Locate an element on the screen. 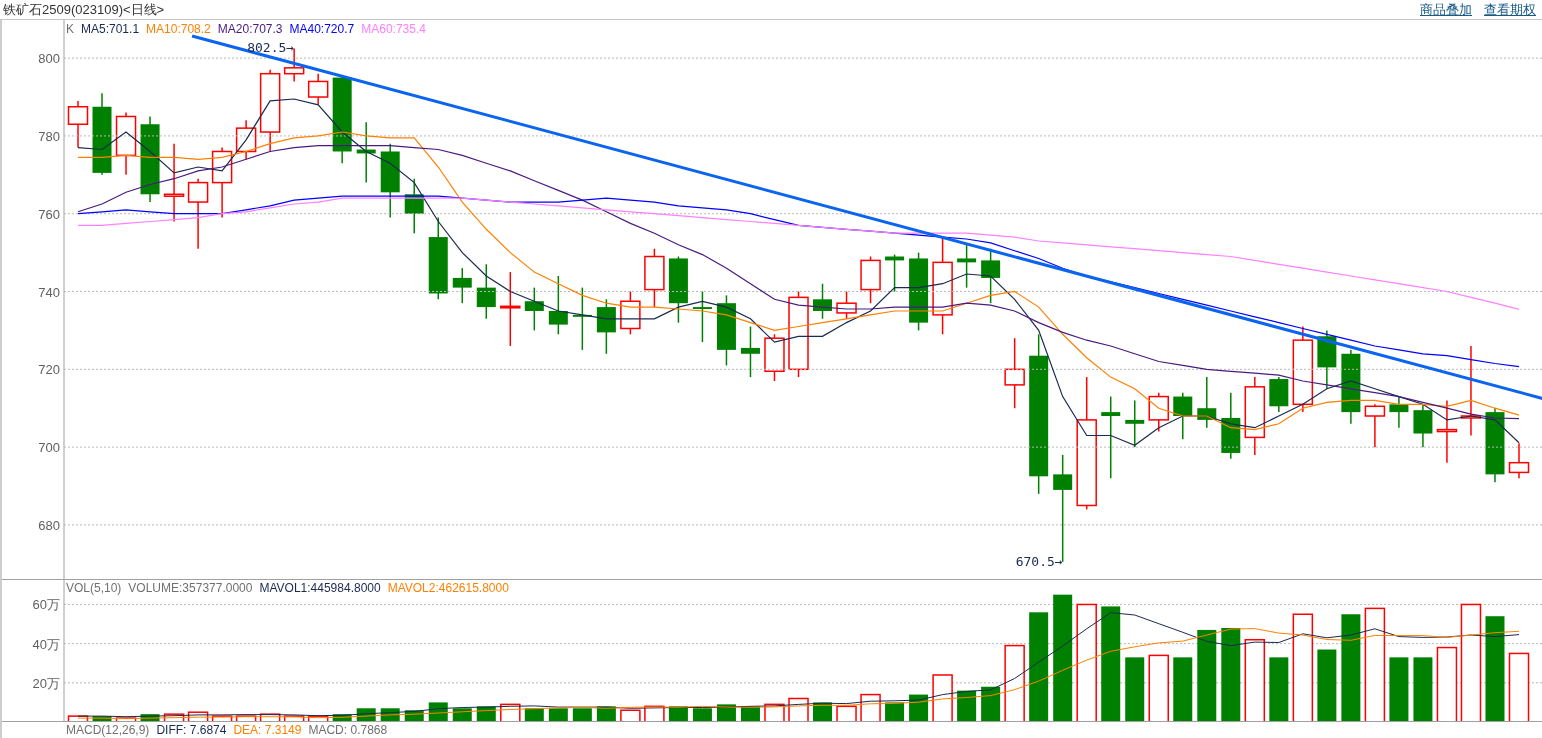 The height and width of the screenshot is (738, 1542). legend-label: DEA: 7.3149 is located at coordinates (267, 730).